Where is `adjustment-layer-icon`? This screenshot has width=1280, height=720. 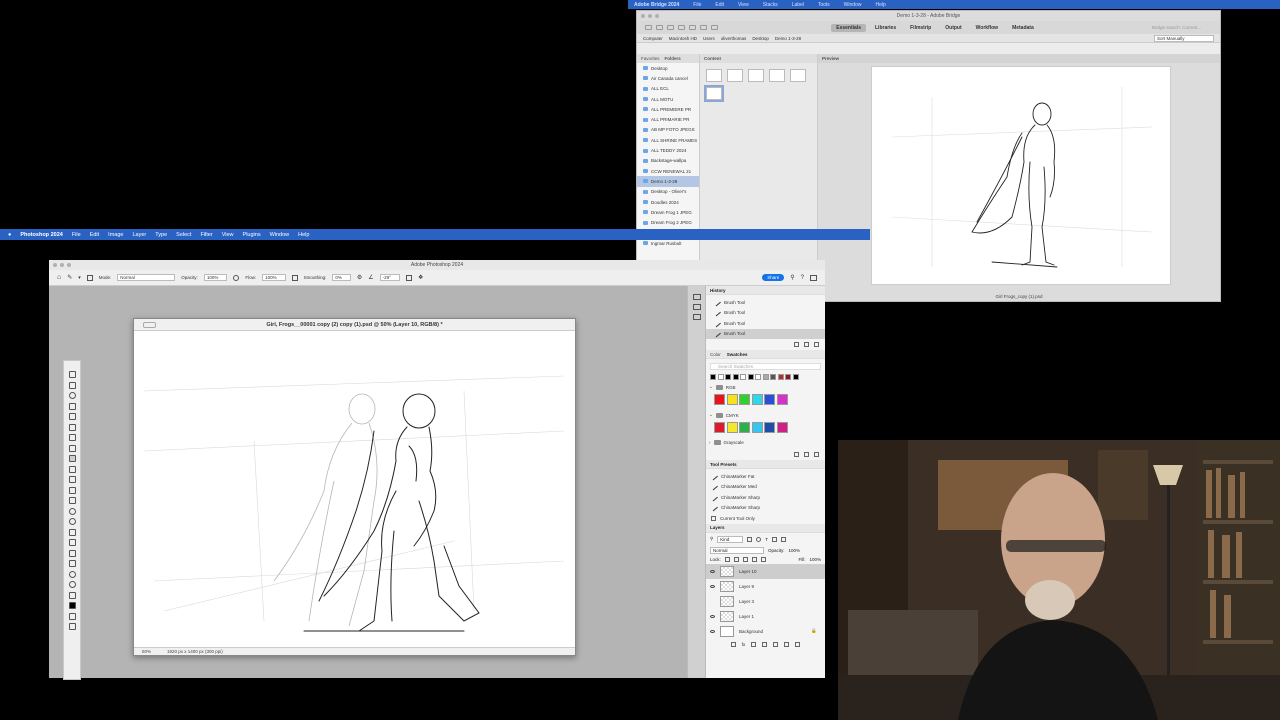
adjustment-layer-icon is located at coordinates (765, 644).